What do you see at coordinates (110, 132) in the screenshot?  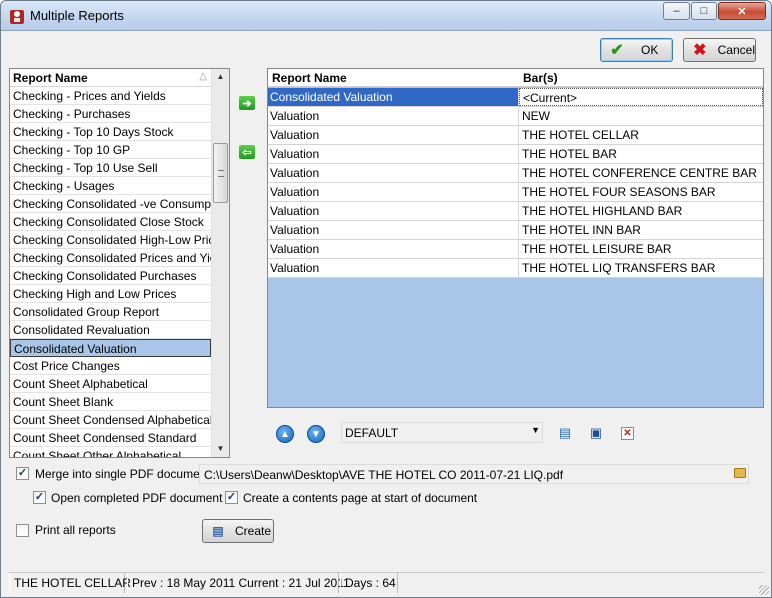 I see `report-list-item: Checking - Top 10 Days Stock` at bounding box center [110, 132].